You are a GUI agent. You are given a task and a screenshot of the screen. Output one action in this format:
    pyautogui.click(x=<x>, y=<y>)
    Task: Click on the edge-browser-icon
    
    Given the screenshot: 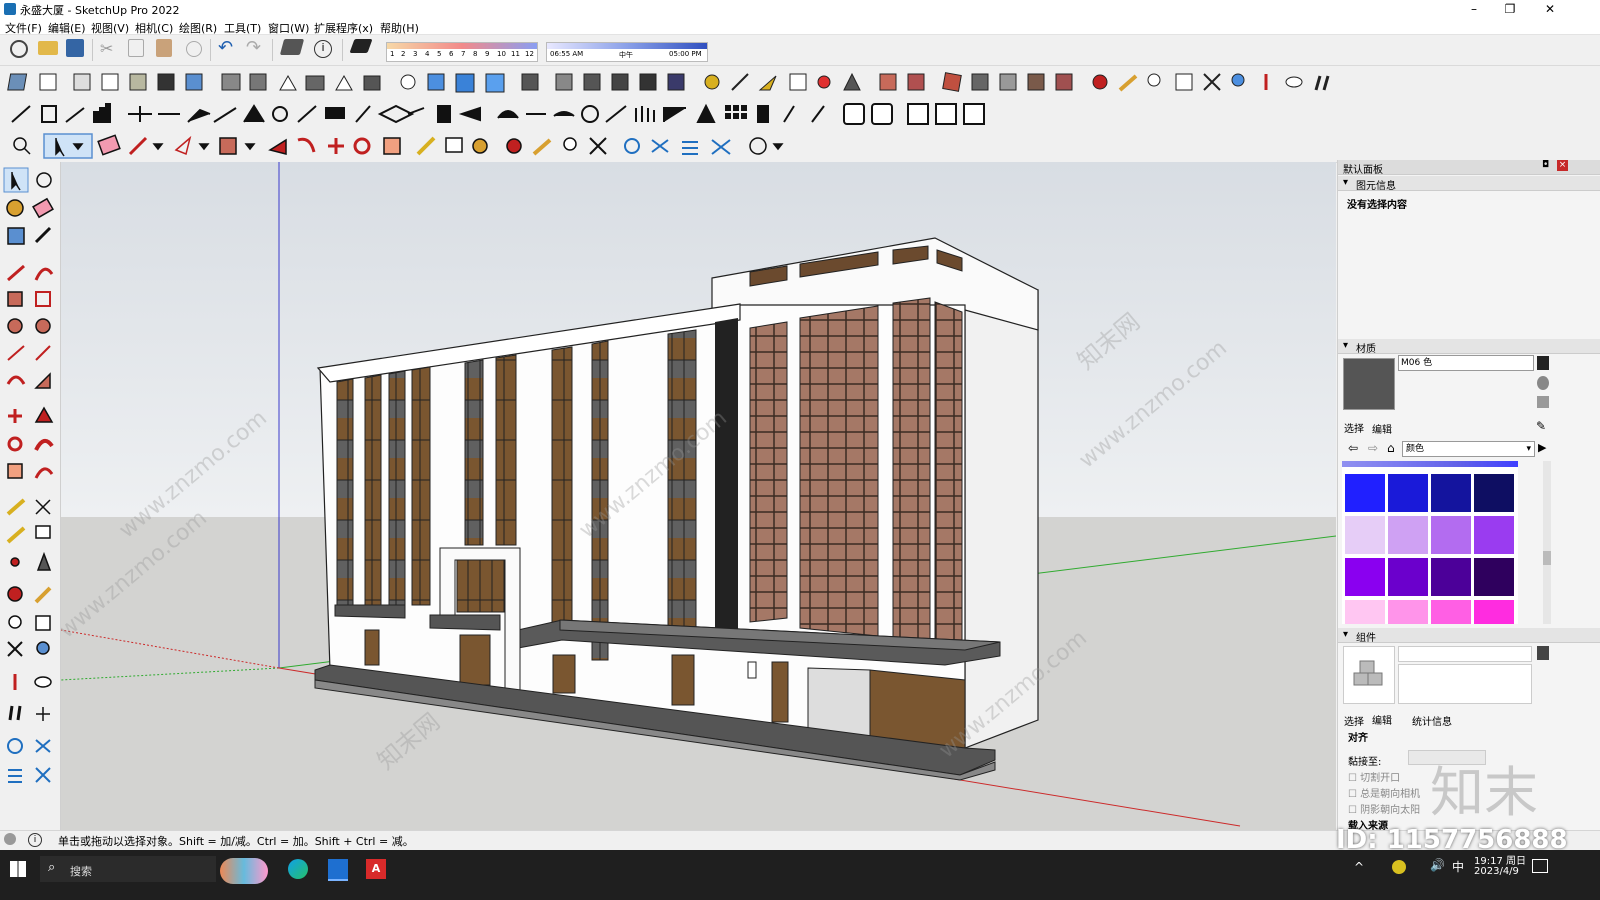 What is the action you would take?
    pyautogui.click(x=298, y=869)
    